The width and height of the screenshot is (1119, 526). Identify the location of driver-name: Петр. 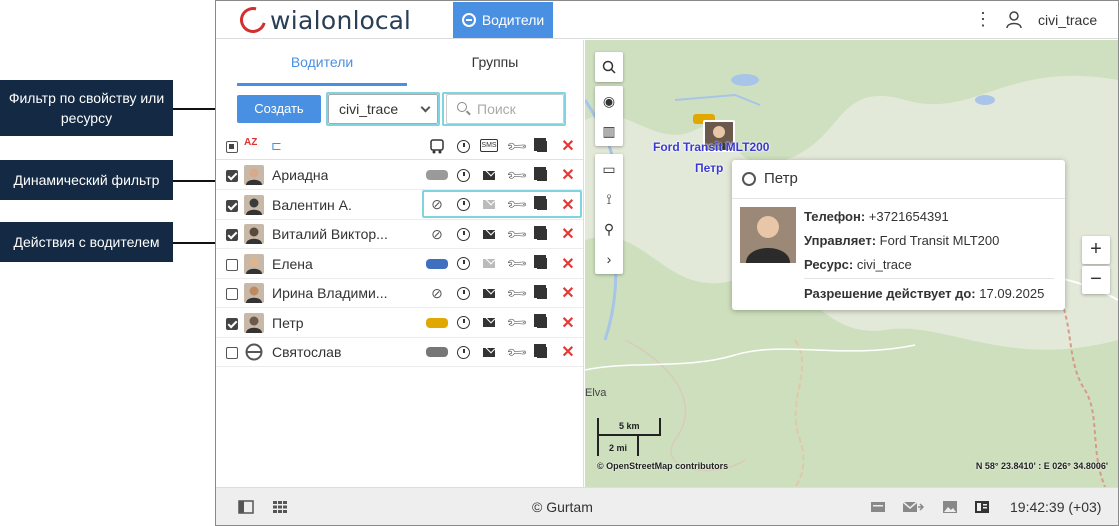
(288, 323).